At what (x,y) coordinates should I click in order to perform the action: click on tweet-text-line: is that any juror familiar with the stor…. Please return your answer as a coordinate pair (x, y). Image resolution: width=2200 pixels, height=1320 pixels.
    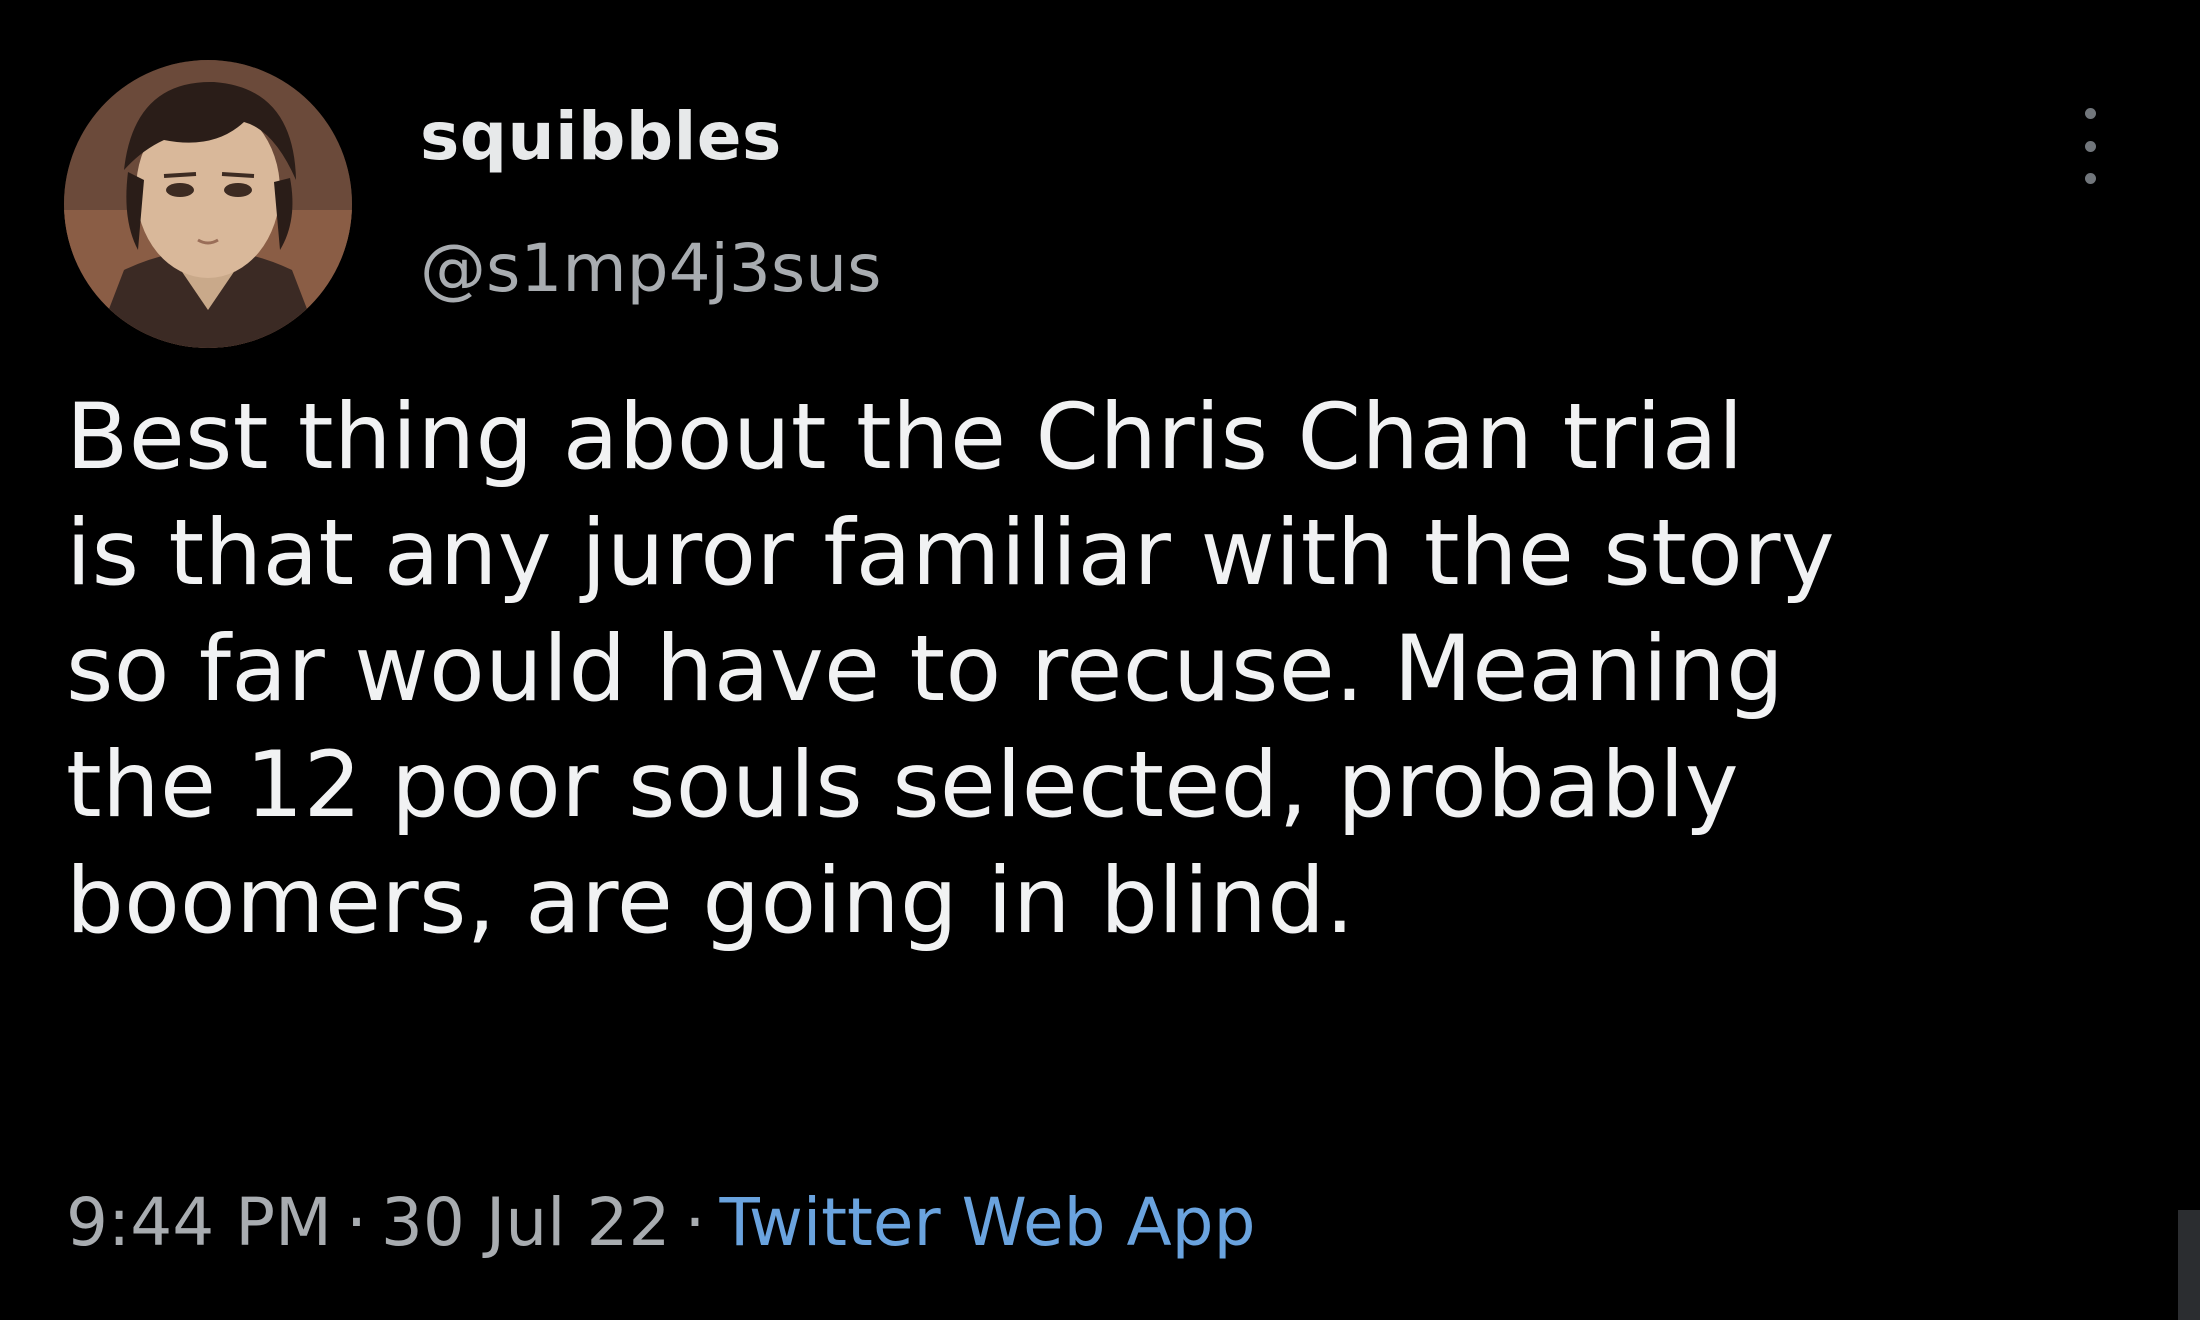
    Looking at the image, I should click on (950, 553).